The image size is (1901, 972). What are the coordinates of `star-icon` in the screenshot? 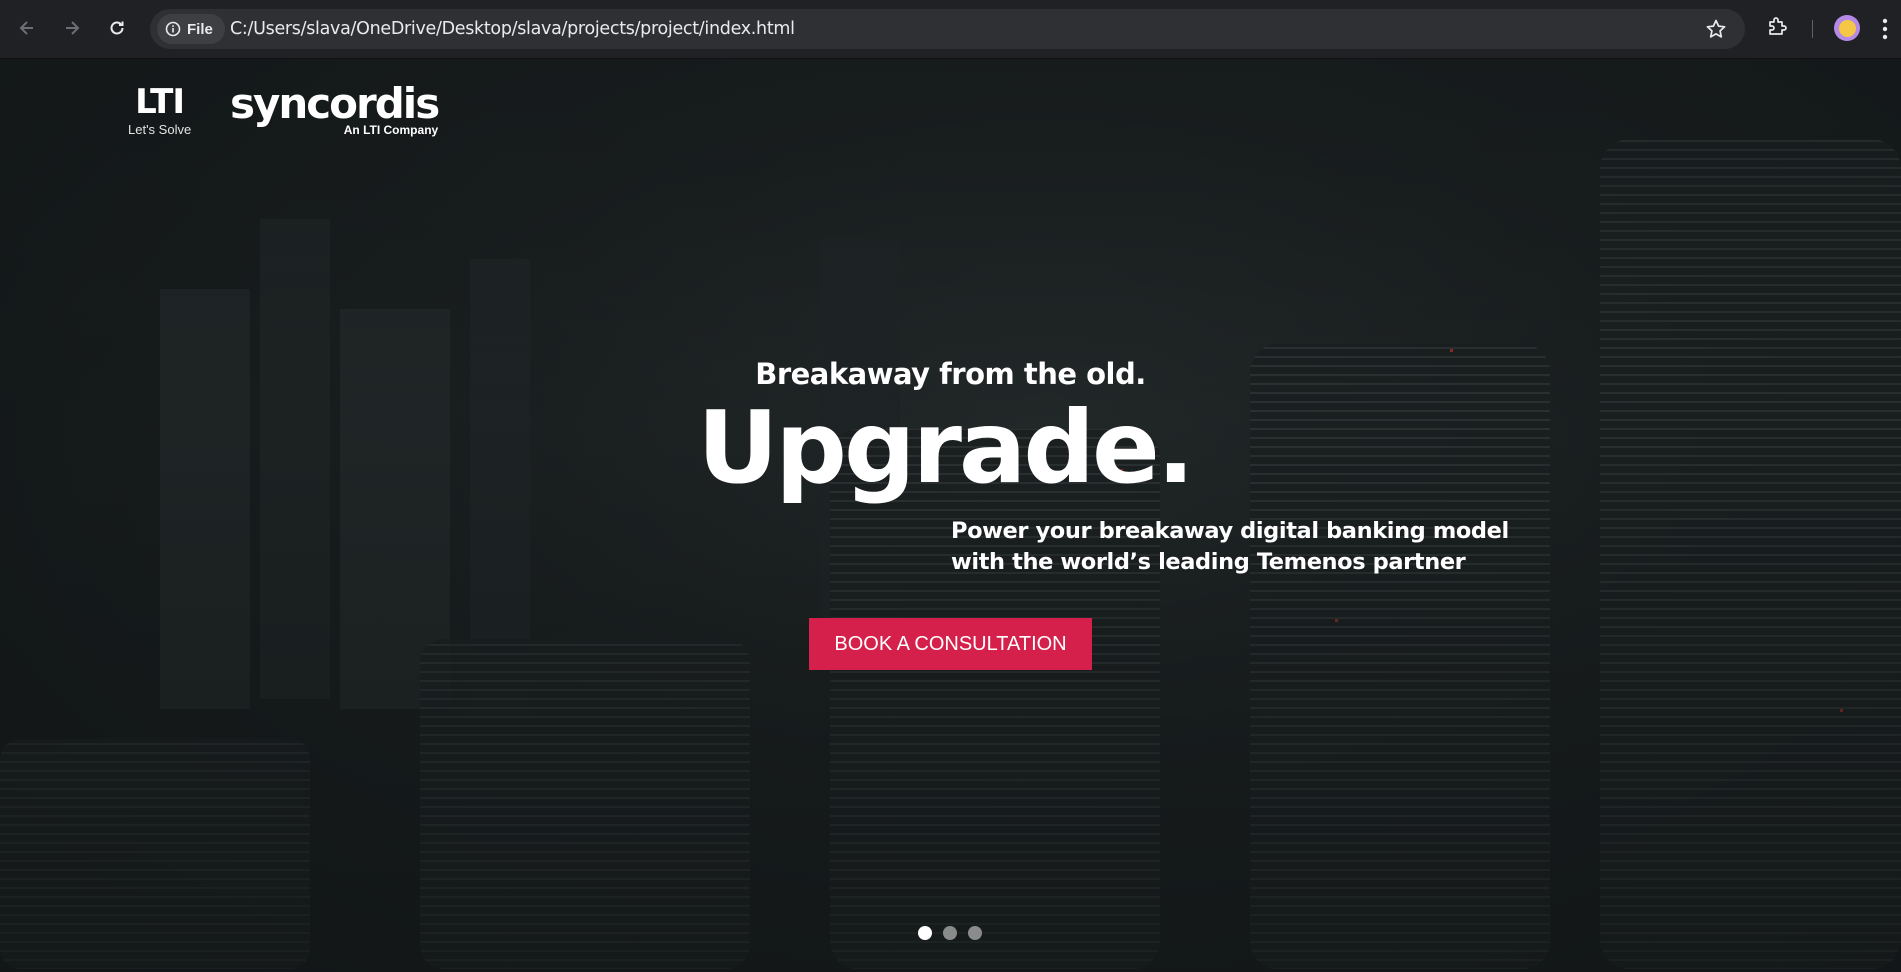 It's located at (1716, 28).